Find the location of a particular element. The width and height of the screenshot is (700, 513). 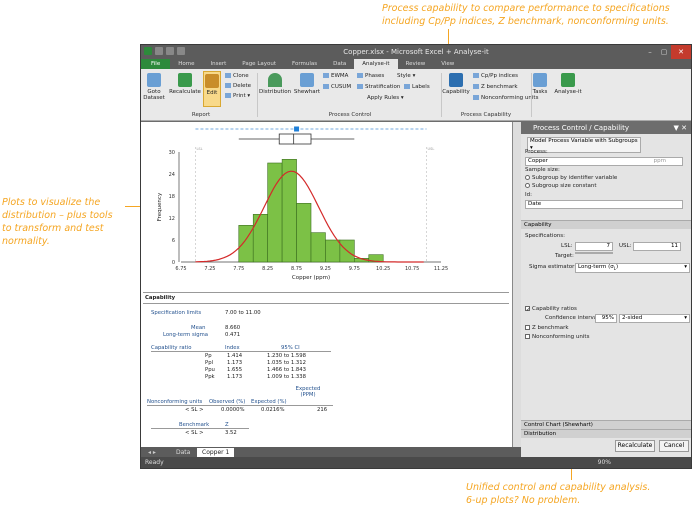

sigma-estimator-dropdown: Long-term (σL) ▾ is located at coordinates (632, 268).